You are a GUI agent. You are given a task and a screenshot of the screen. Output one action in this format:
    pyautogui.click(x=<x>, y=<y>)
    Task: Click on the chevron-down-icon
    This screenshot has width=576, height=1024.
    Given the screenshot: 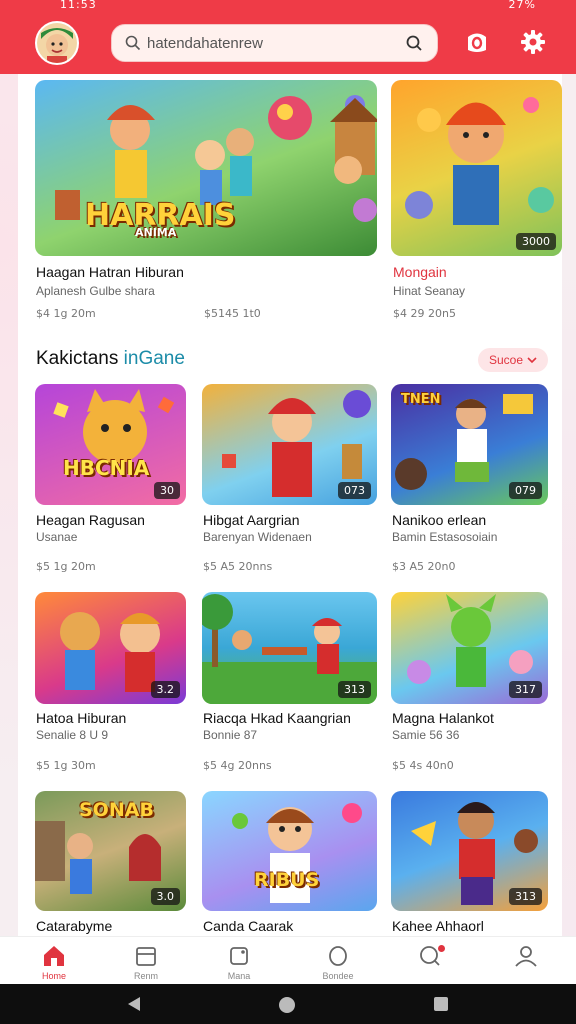 What is the action you would take?
    pyautogui.click(x=532, y=360)
    